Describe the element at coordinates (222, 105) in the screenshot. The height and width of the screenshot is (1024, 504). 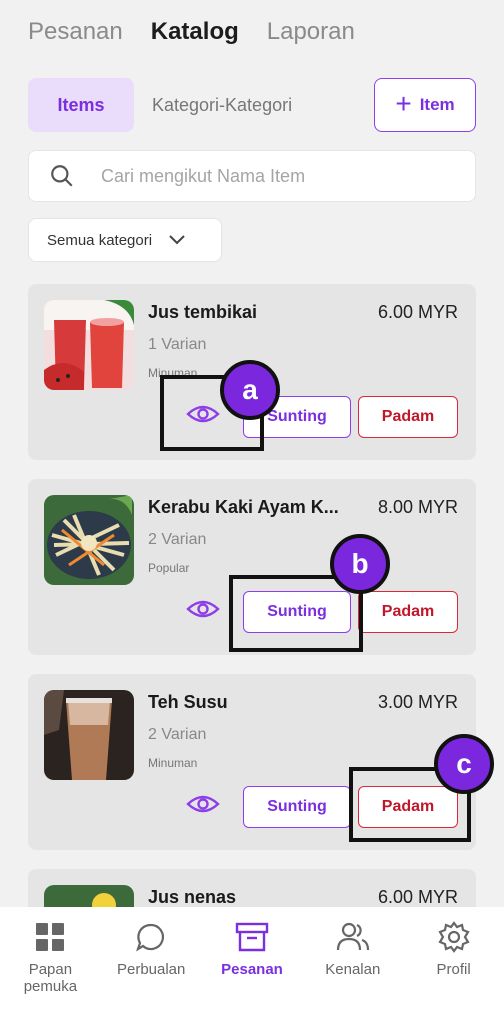
I see `segment-categories: Kategori-Kategori` at that location.